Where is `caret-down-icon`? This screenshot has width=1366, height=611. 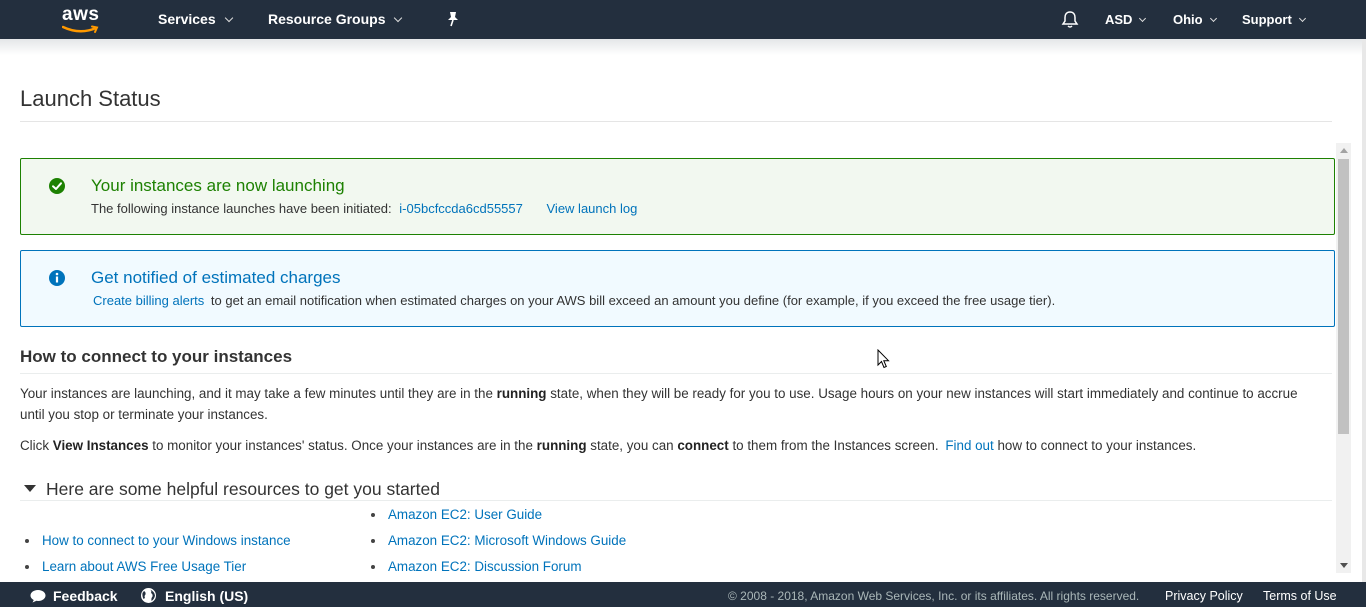
caret-down-icon is located at coordinates (30, 488).